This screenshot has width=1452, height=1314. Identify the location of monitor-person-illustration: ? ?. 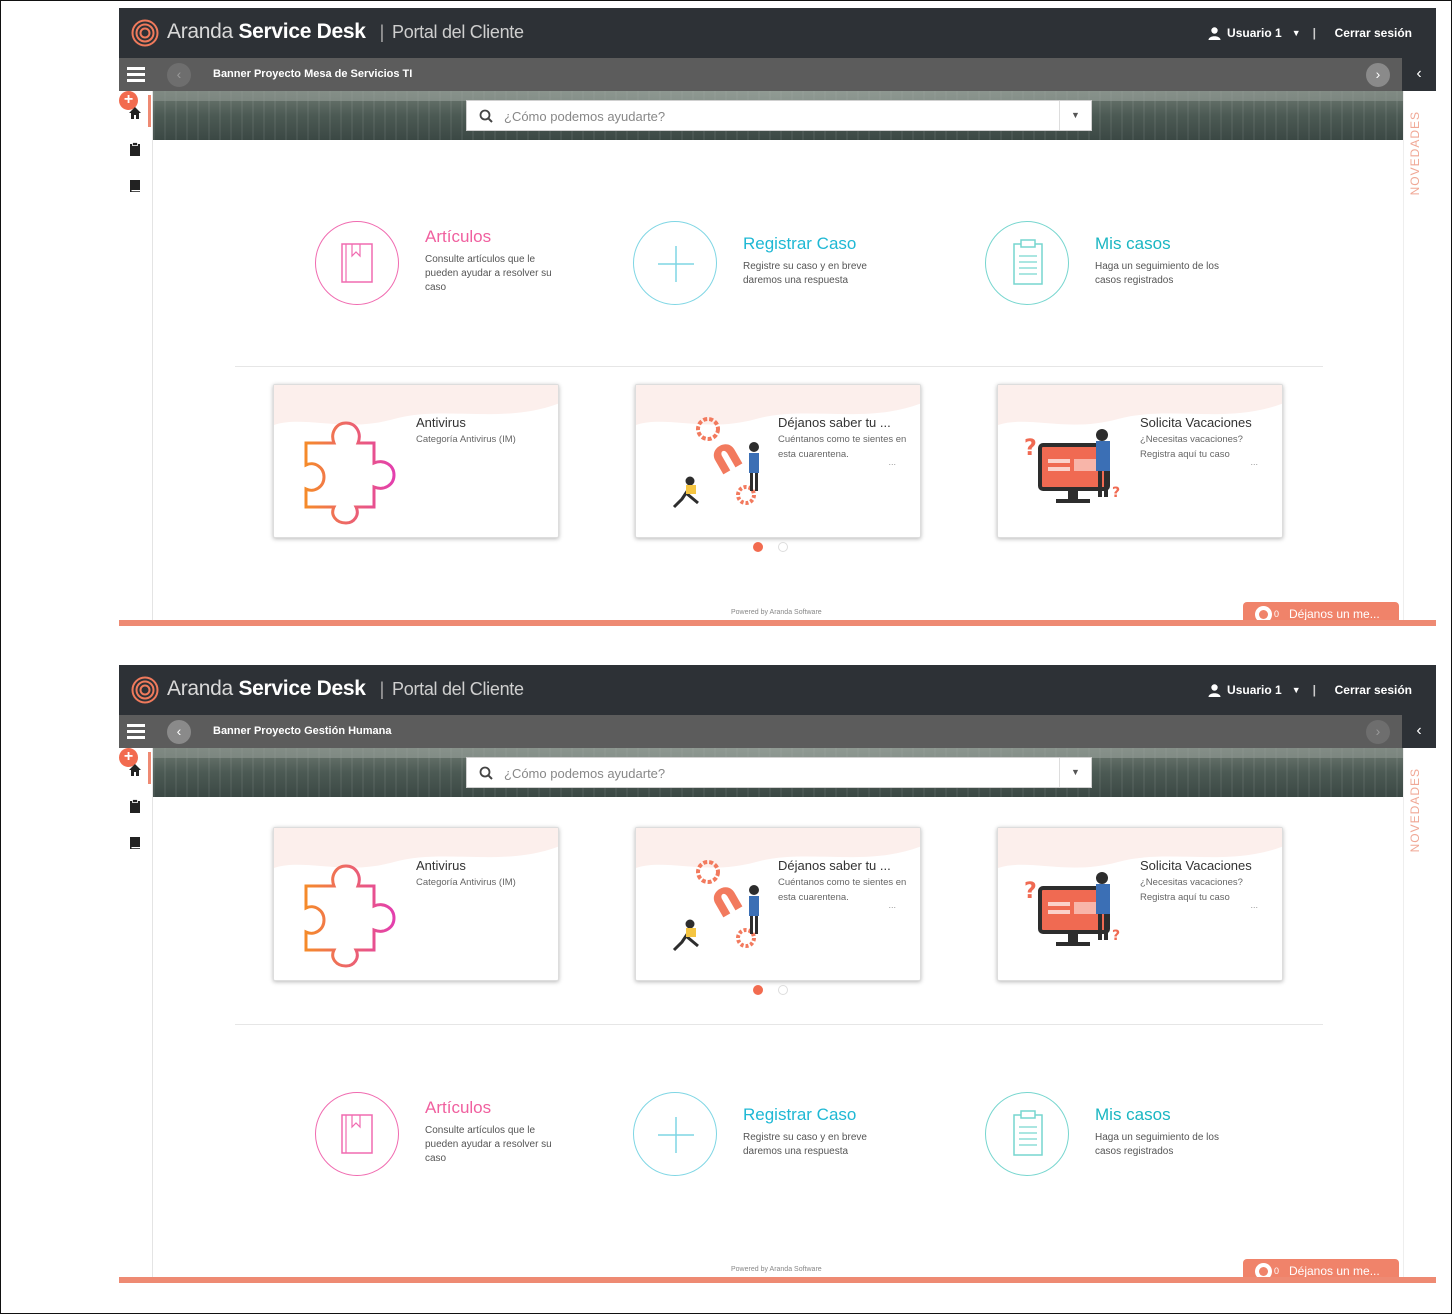
(1072, 909).